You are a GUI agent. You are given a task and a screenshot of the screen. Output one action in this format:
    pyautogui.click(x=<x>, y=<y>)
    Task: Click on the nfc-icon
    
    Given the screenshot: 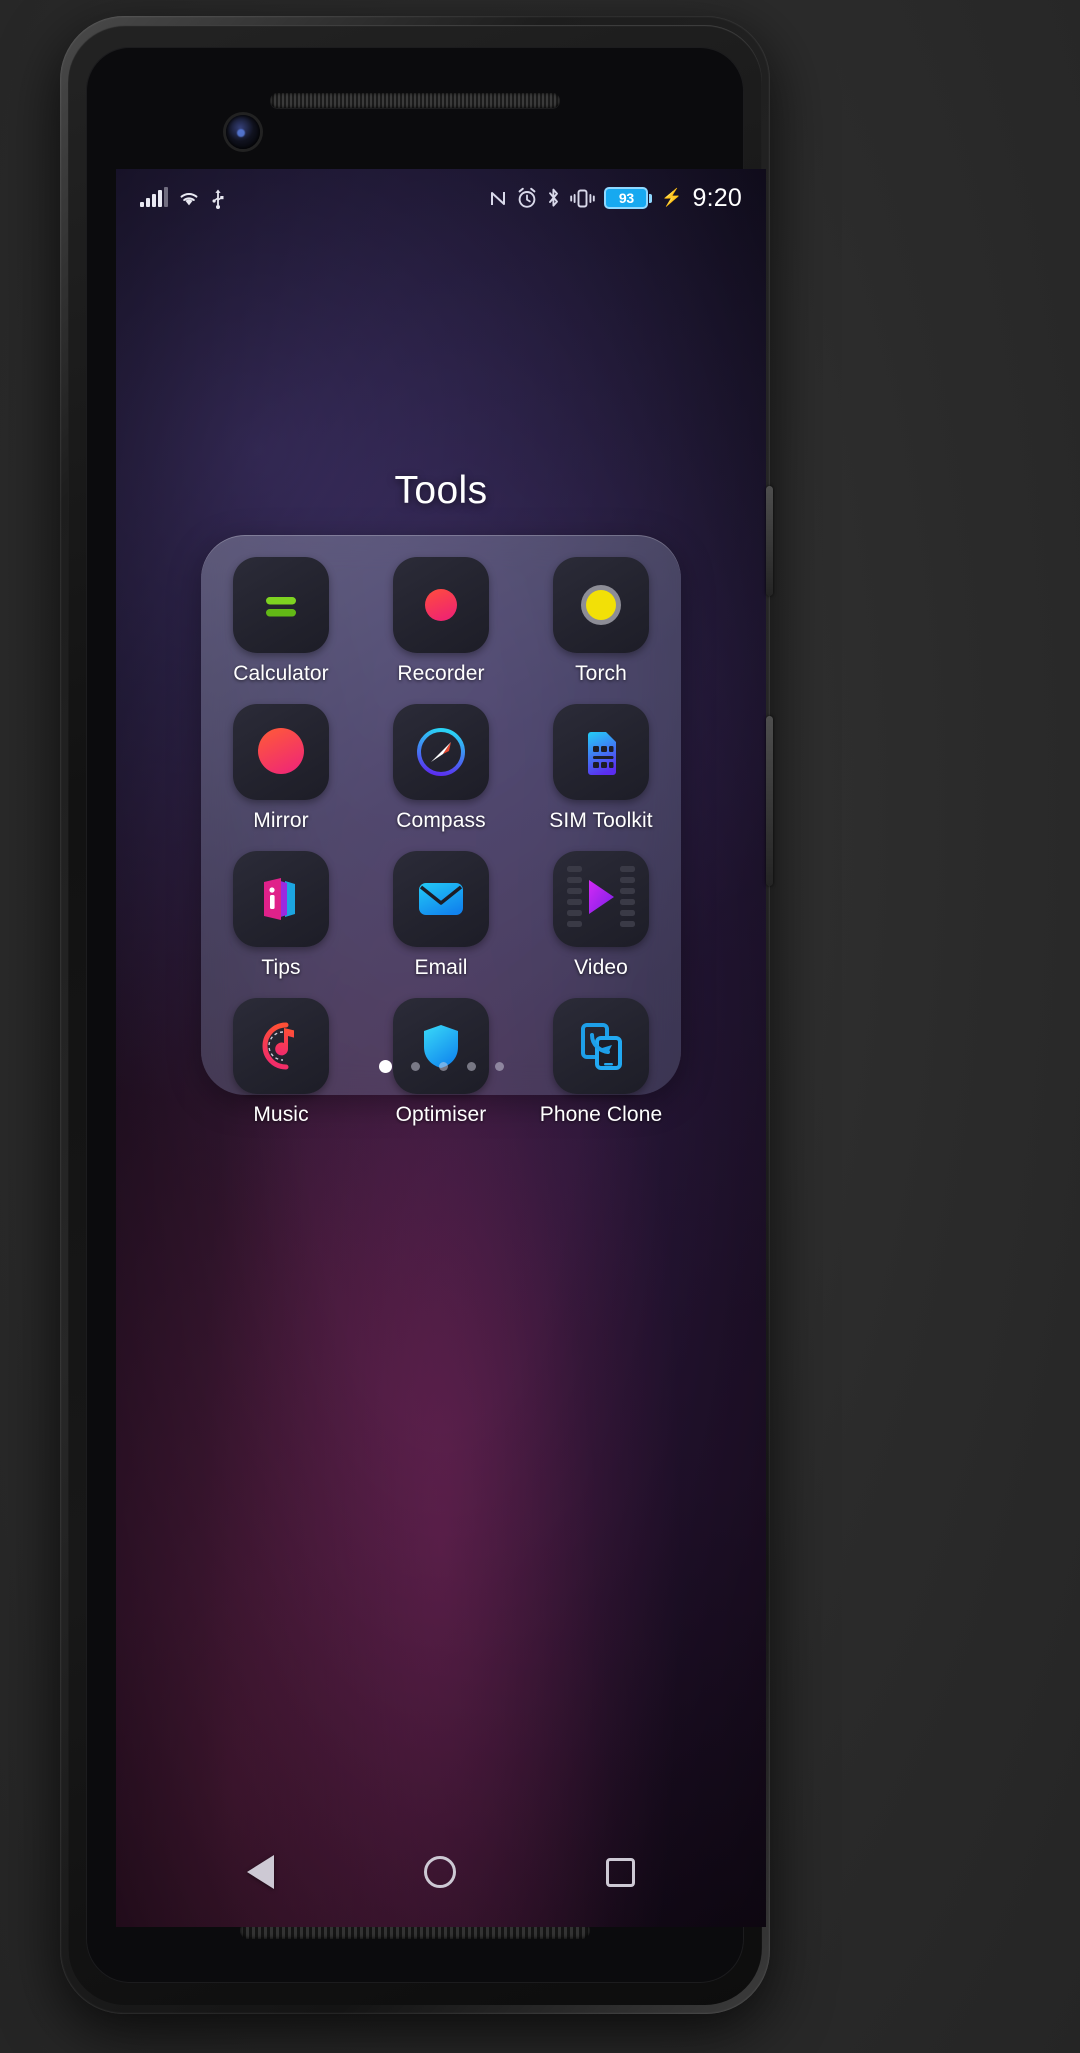 What is the action you would take?
    pyautogui.click(x=498, y=198)
    